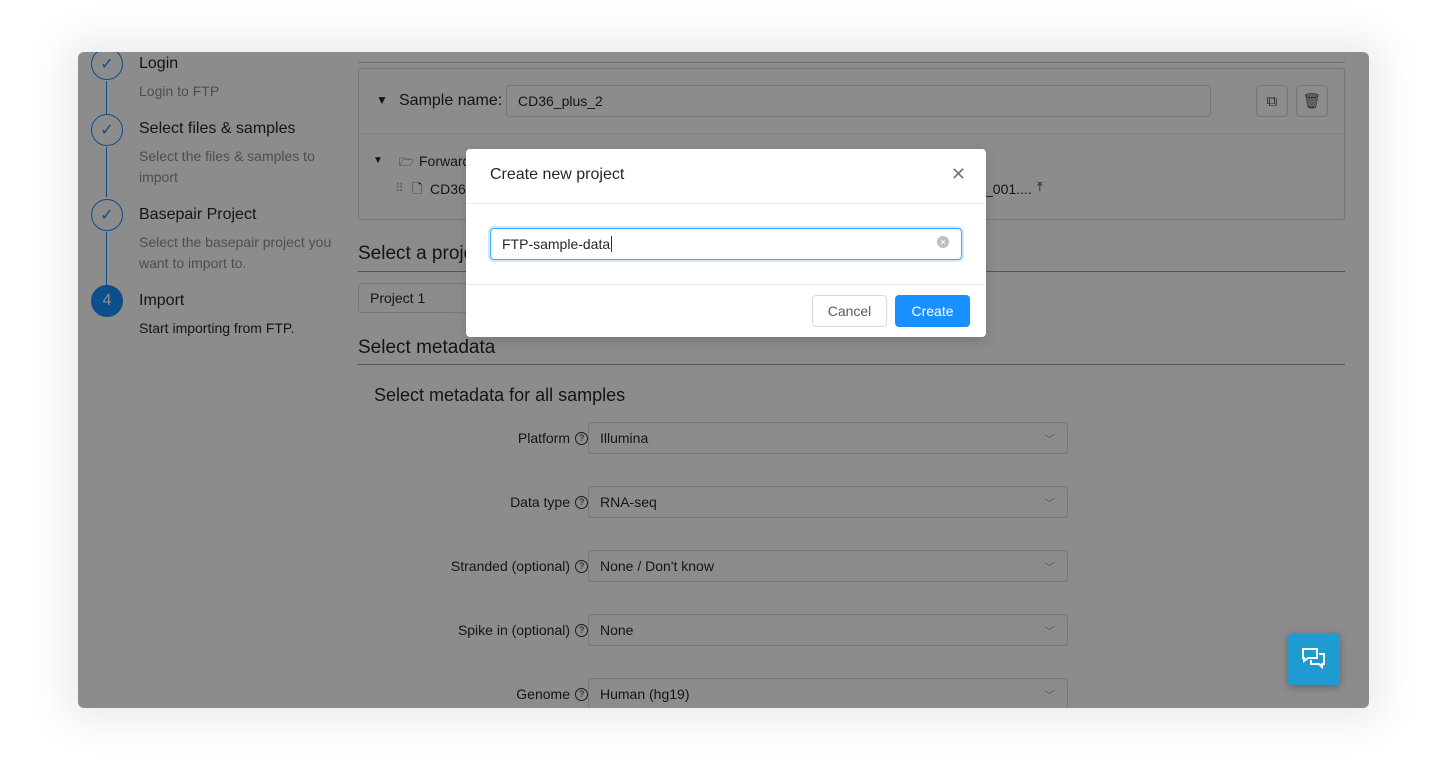 The height and width of the screenshot is (760, 1447). Describe the element at coordinates (557, 174) in the screenshot. I see `modal-title: Create new project` at that location.